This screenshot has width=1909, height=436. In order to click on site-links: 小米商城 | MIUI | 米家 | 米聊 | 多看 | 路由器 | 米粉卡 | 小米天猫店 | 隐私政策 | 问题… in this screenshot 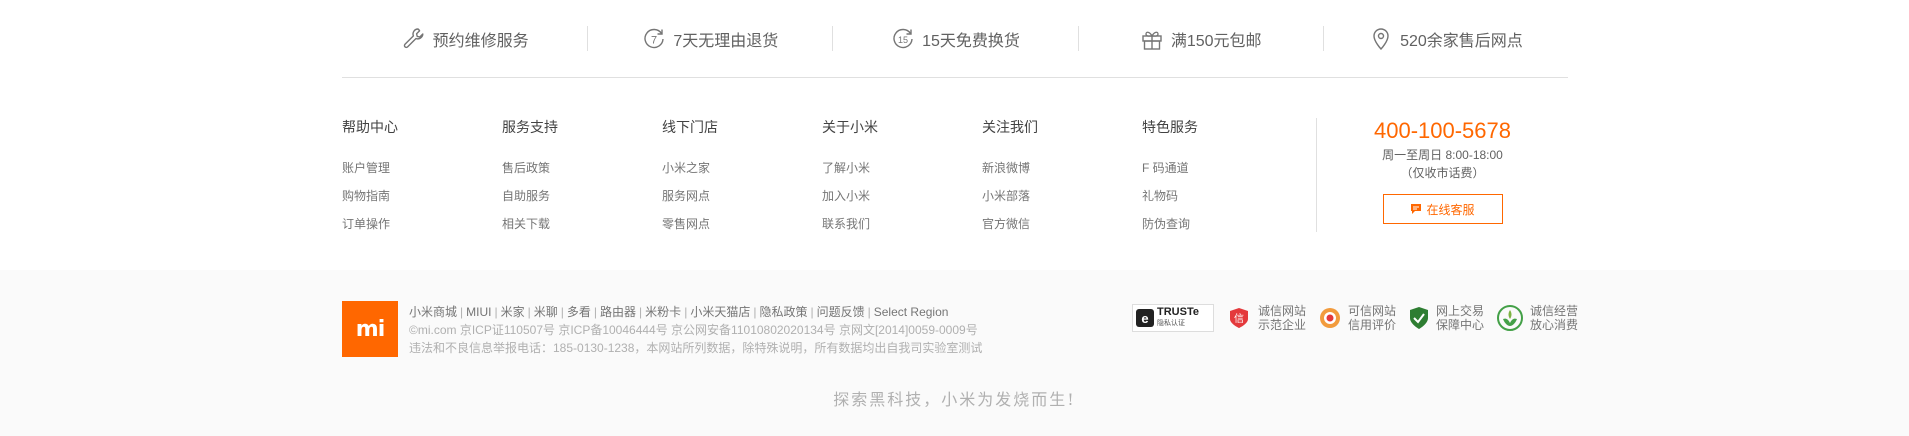, I will do `click(759, 312)`.